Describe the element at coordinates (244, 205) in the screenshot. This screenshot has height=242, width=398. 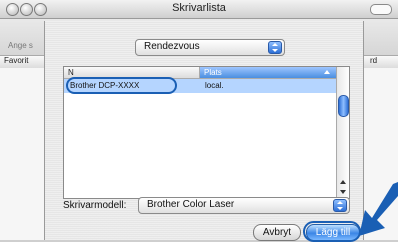
I see `printer-model-popup: Brother Color Laser` at that location.